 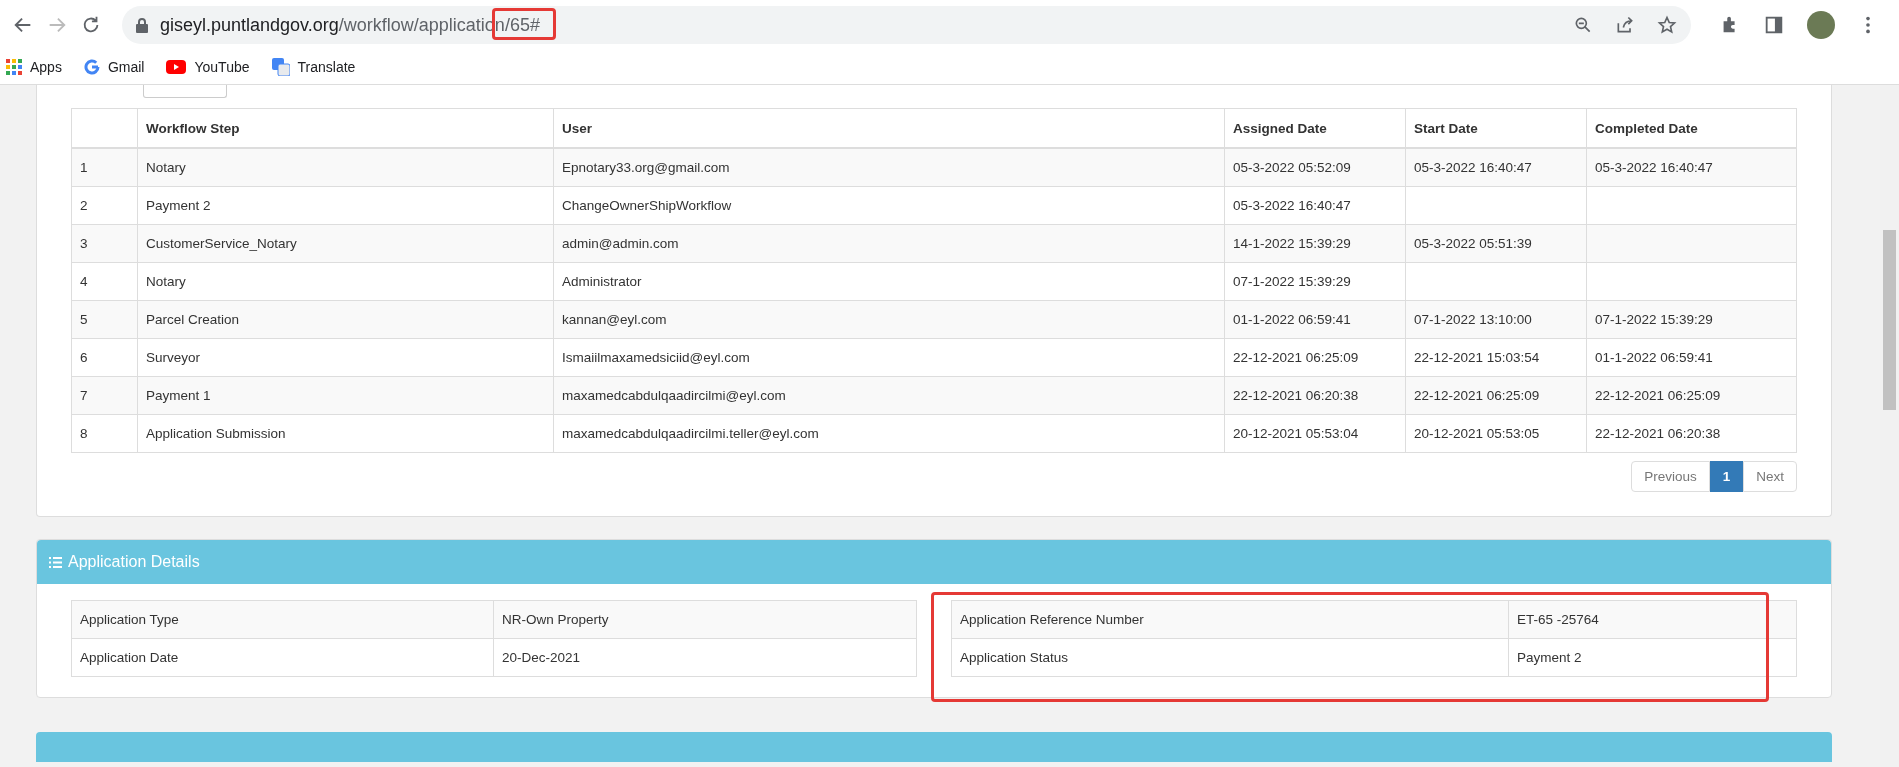 What do you see at coordinates (1496, 243) in the screenshot?
I see `table-cell: 05-3-2022 05:51:39` at bounding box center [1496, 243].